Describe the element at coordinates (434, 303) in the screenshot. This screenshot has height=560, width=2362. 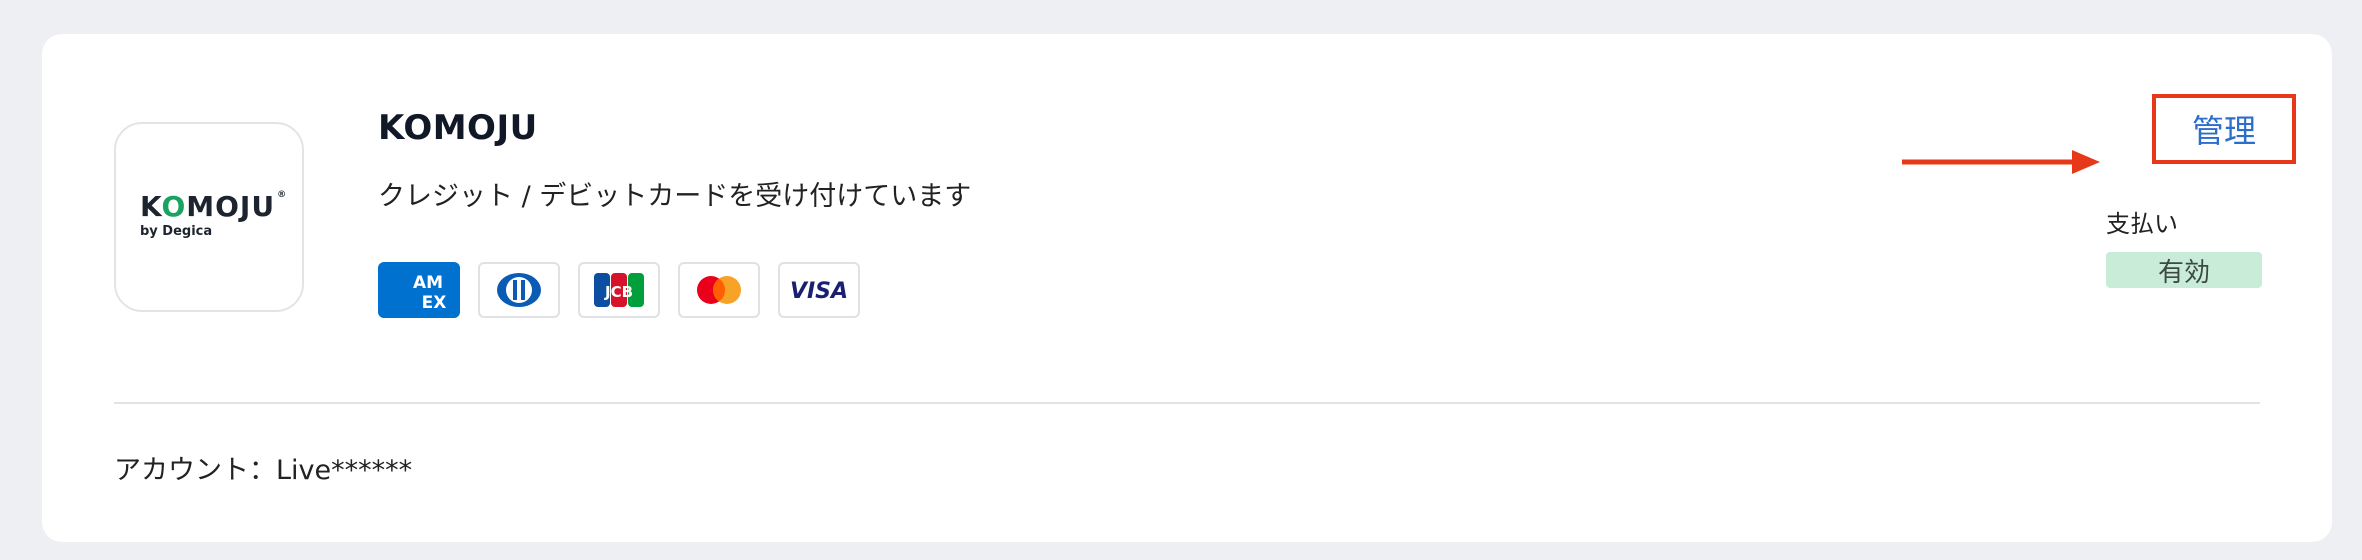
I see `svg-text: EX` at that location.